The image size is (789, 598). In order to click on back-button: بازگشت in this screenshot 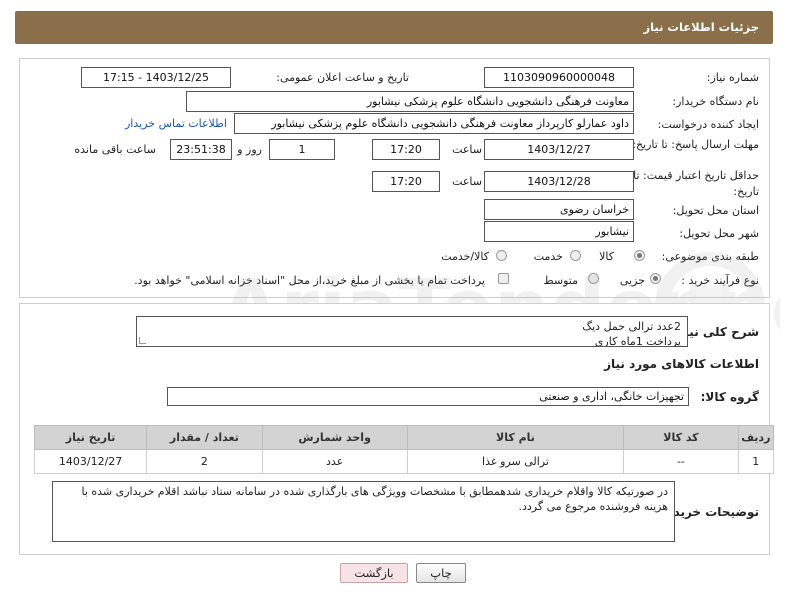, I will do `click(374, 573)`.